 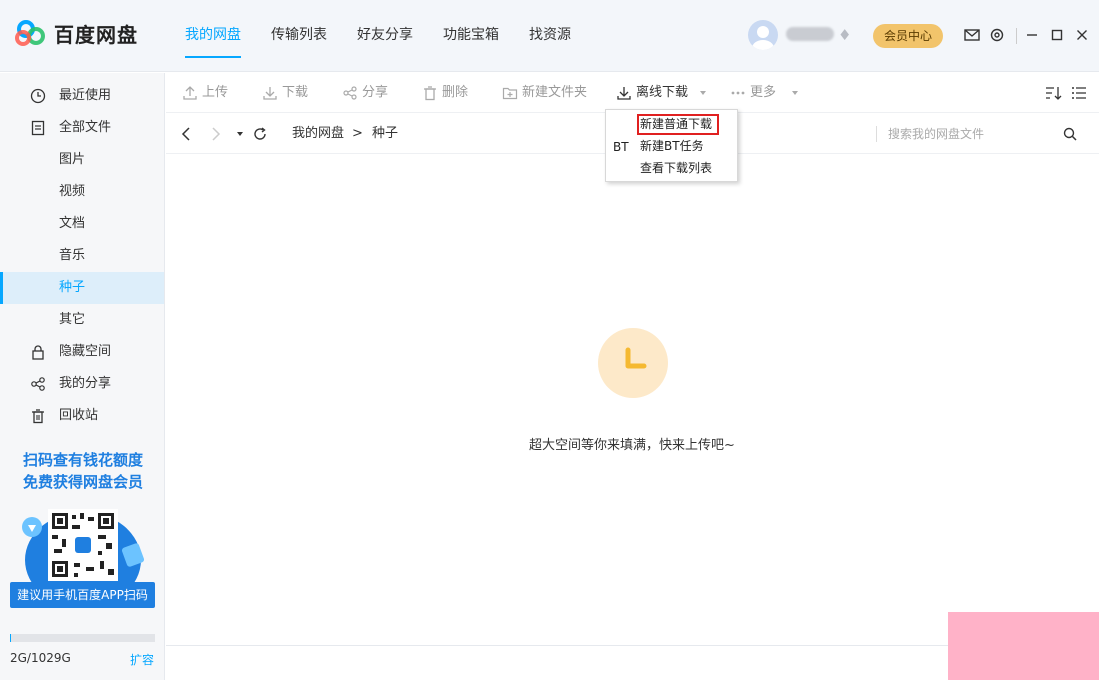 I want to click on sidebar-item-hidden-space: 隐藏空间, so click(x=82, y=352).